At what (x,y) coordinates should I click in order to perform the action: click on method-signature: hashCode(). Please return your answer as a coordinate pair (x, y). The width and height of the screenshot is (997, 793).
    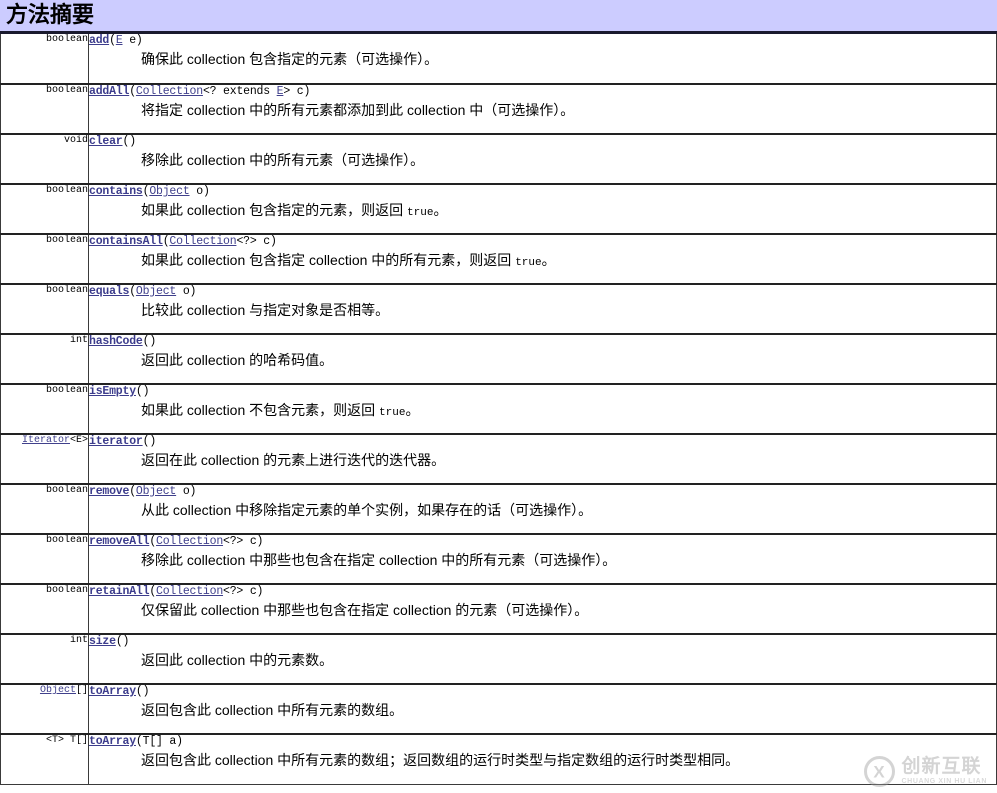
    Looking at the image, I should click on (542, 342).